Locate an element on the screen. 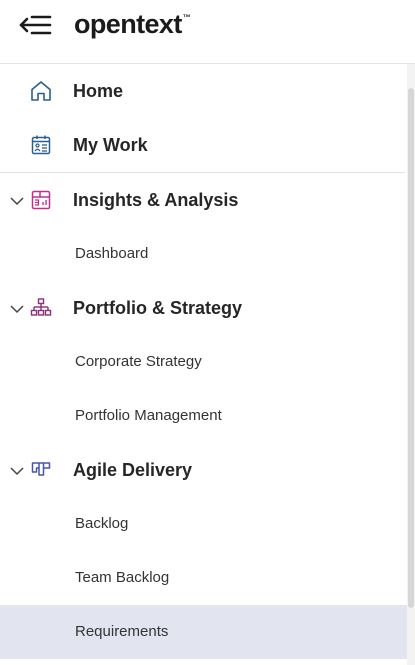 This screenshot has height=665, width=415. nav-subitem-corporate-strategy: Corporate Strategy is located at coordinates (203, 362).